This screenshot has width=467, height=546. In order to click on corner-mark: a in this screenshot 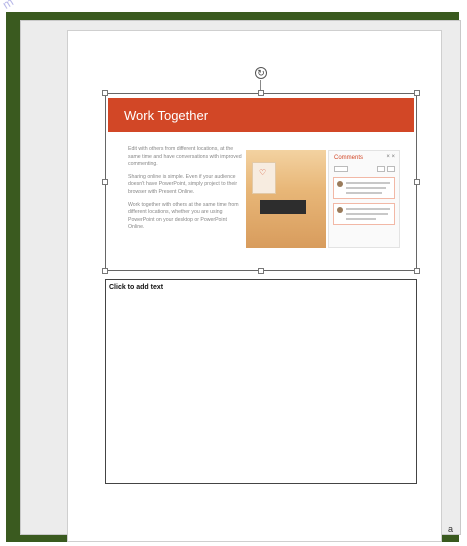, I will do `click(450, 529)`.